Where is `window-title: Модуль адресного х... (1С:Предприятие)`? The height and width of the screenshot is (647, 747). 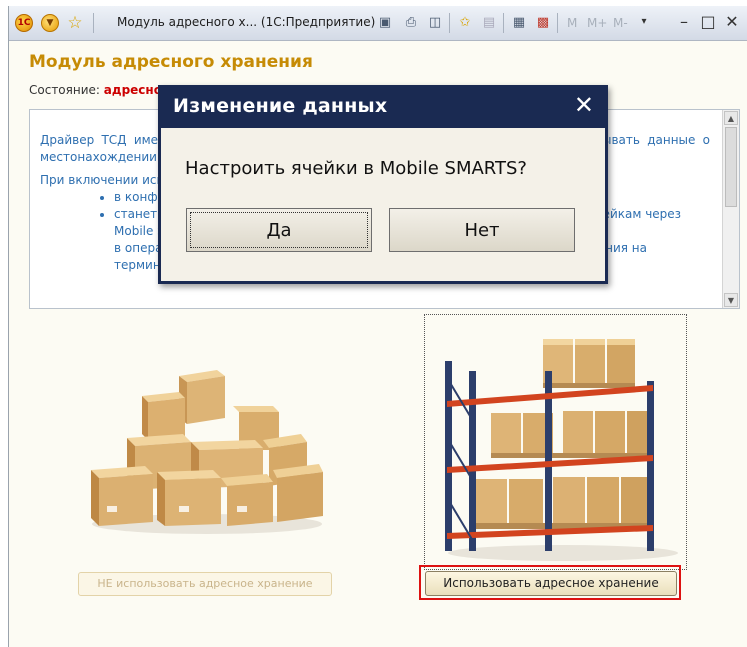
window-title: Модуль адресного х... (1С:Предприятие) is located at coordinates (246, 22).